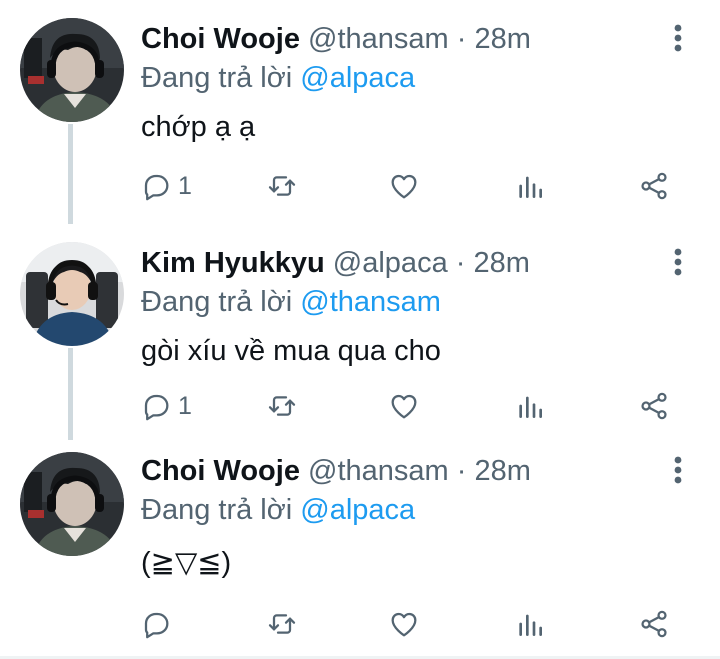 This screenshot has height=659, width=720. I want to click on replying-to: Đang trả lời @thansam, so click(291, 302).